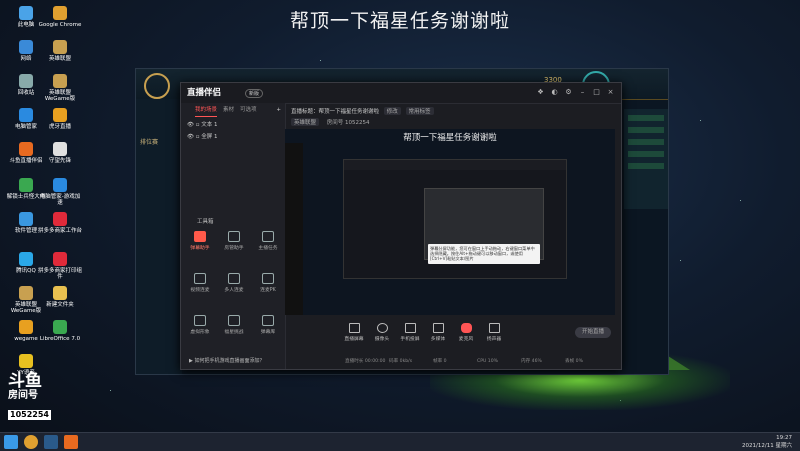  I want to click on clock-date: 2021/12/11 星期六, so click(767, 446).